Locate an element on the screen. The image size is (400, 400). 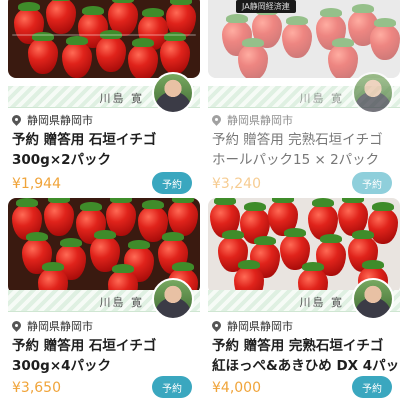
product-title: 予約 贈答用 石垣イチゴ 300g×2パック is located at coordinates (105, 150).